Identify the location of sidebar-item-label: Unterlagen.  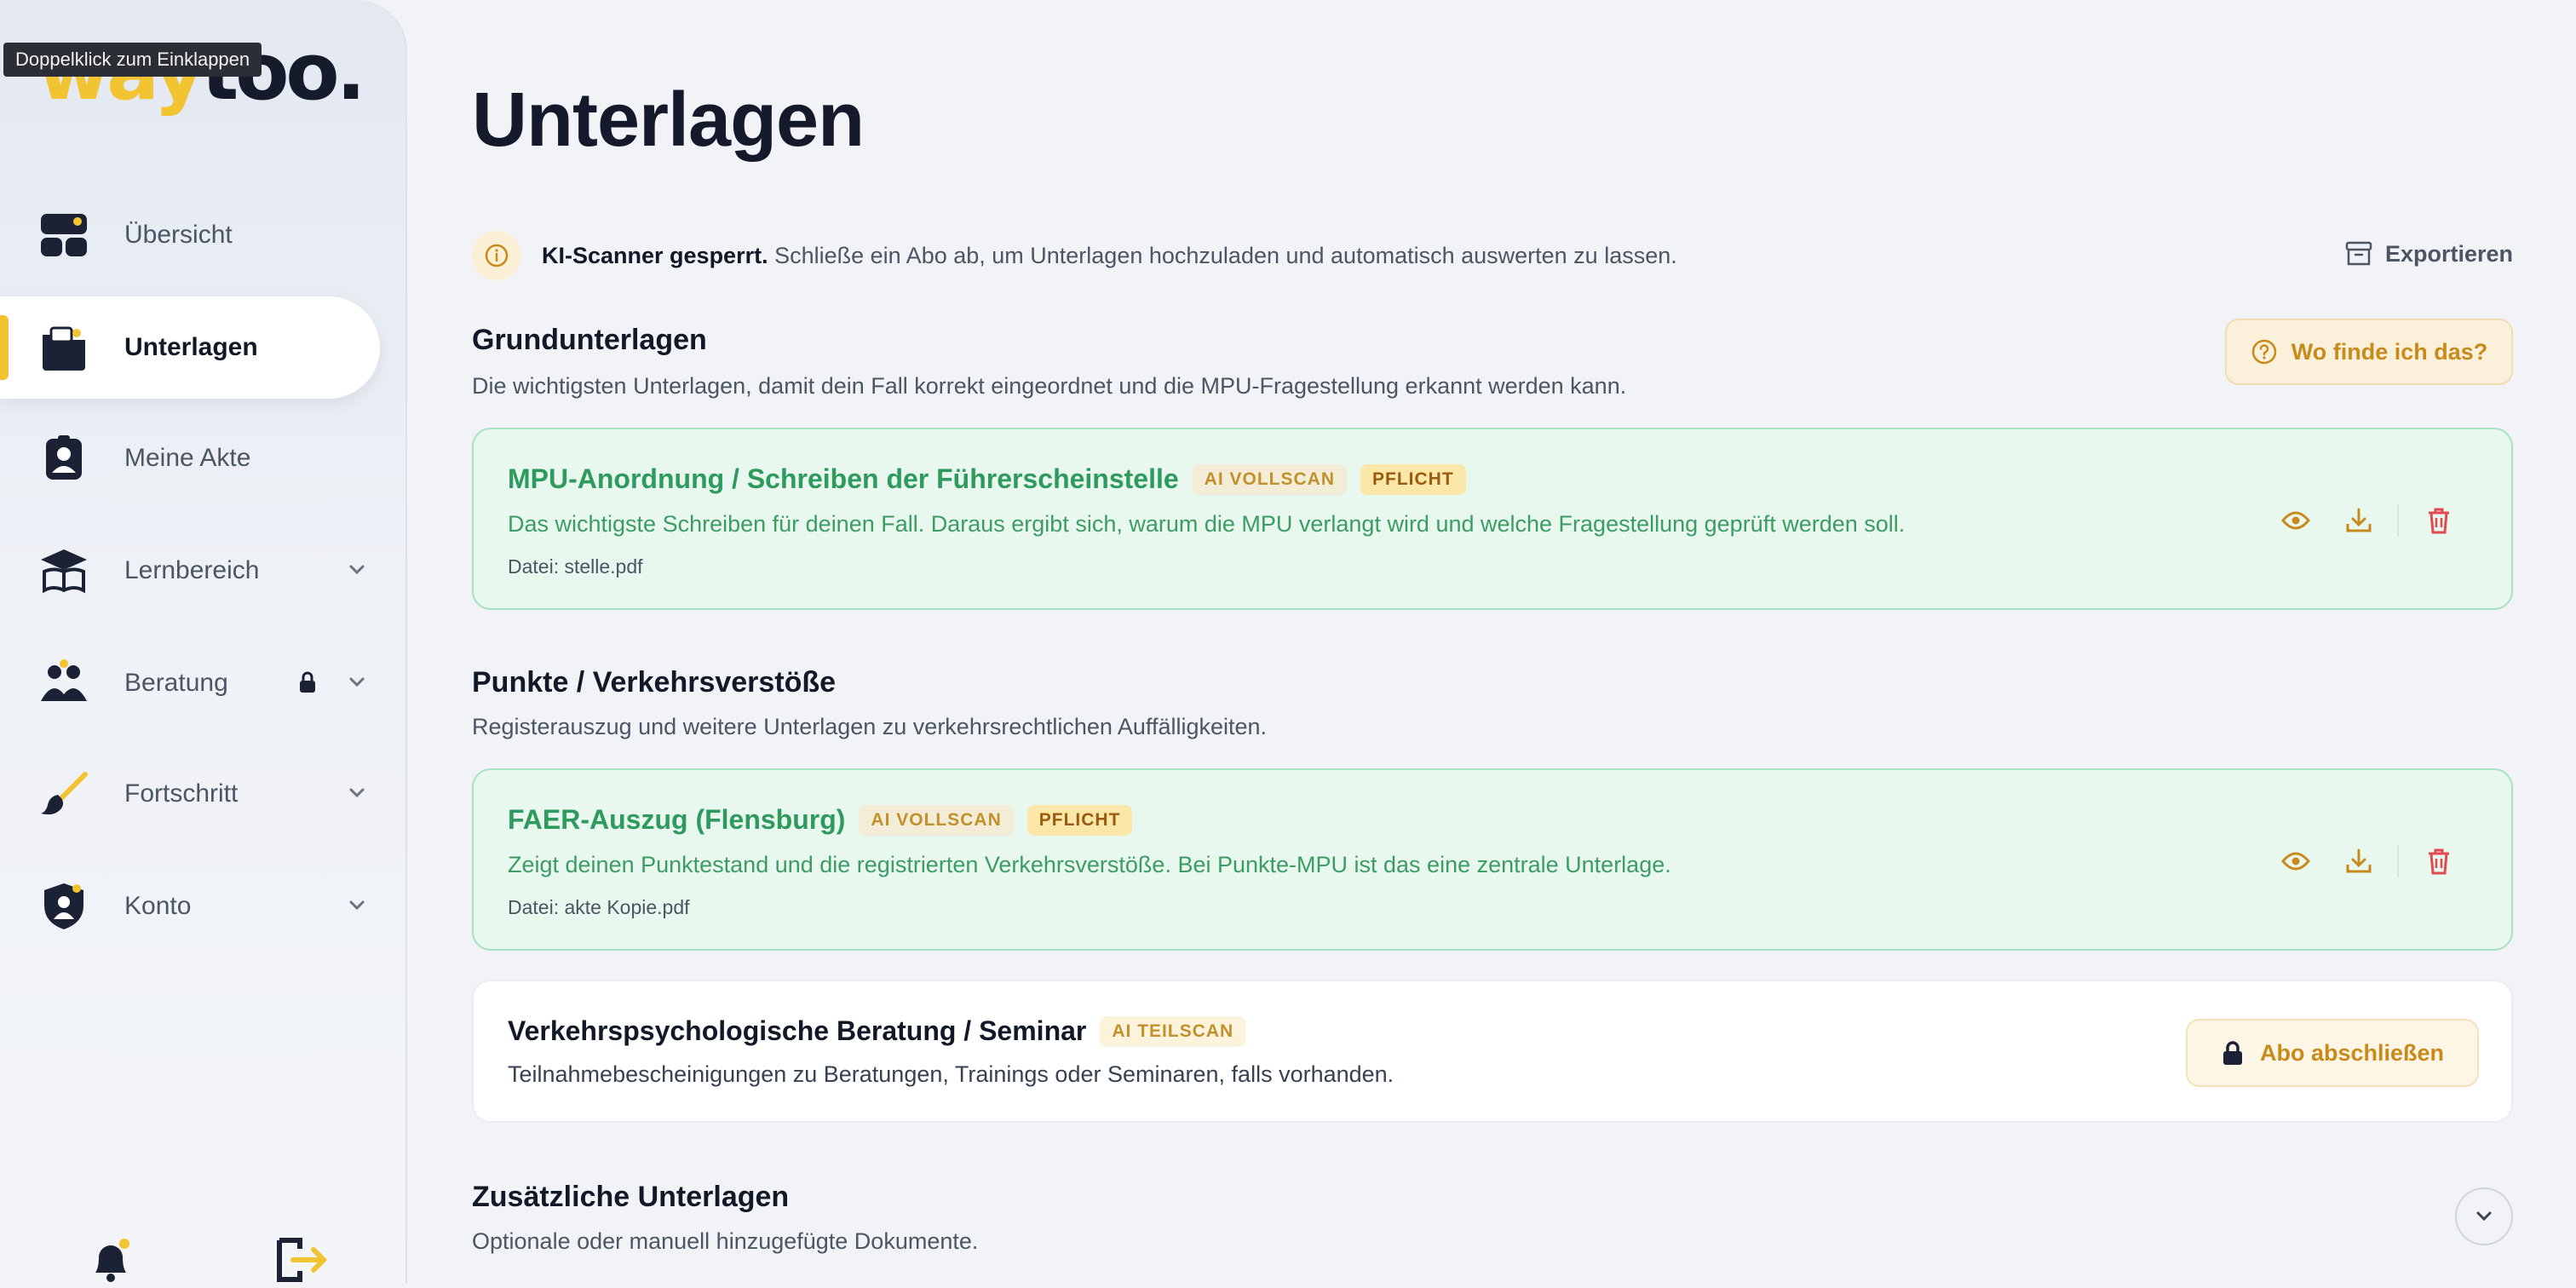
(191, 347).